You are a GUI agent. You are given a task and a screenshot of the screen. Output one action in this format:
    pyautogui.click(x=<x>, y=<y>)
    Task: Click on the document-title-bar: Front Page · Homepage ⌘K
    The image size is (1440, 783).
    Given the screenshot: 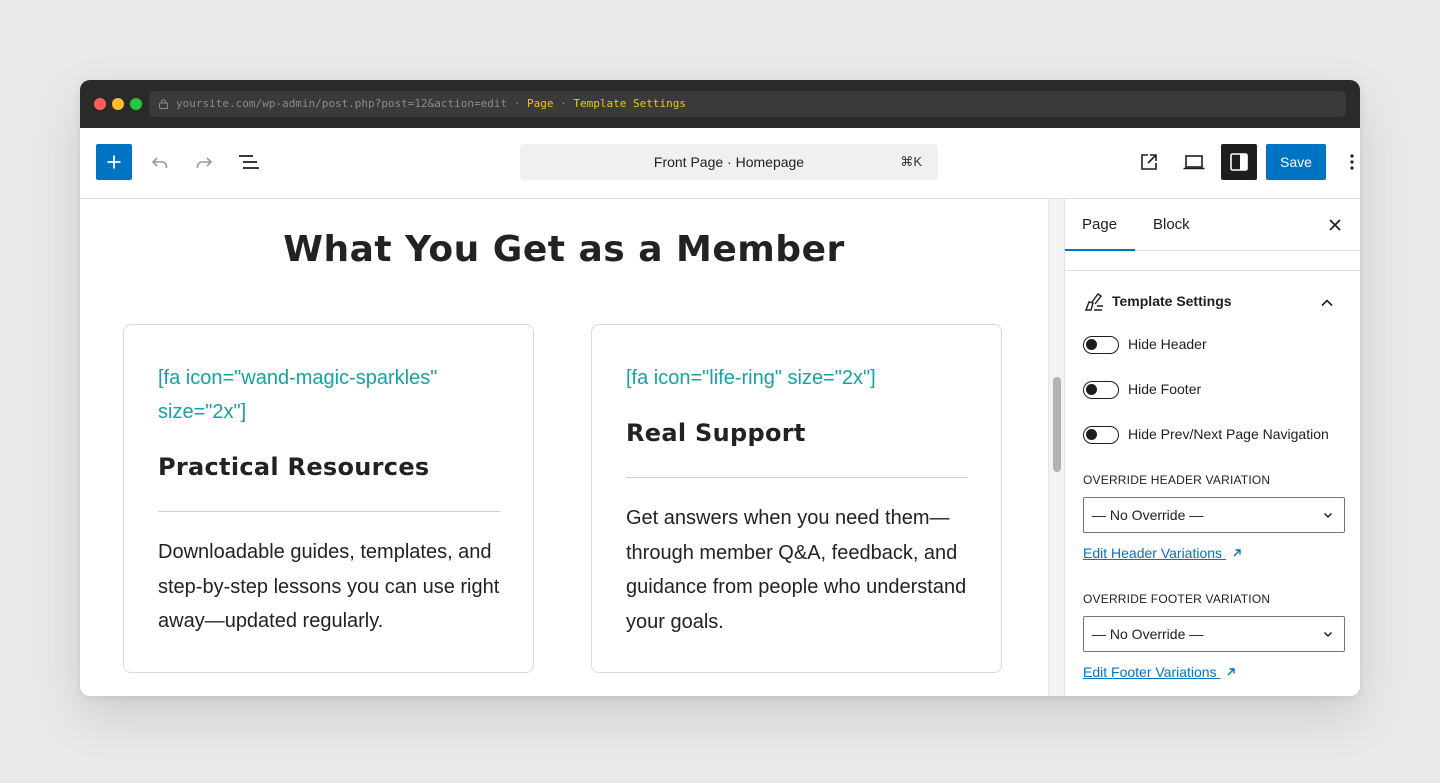 What is the action you would take?
    pyautogui.click(x=729, y=162)
    